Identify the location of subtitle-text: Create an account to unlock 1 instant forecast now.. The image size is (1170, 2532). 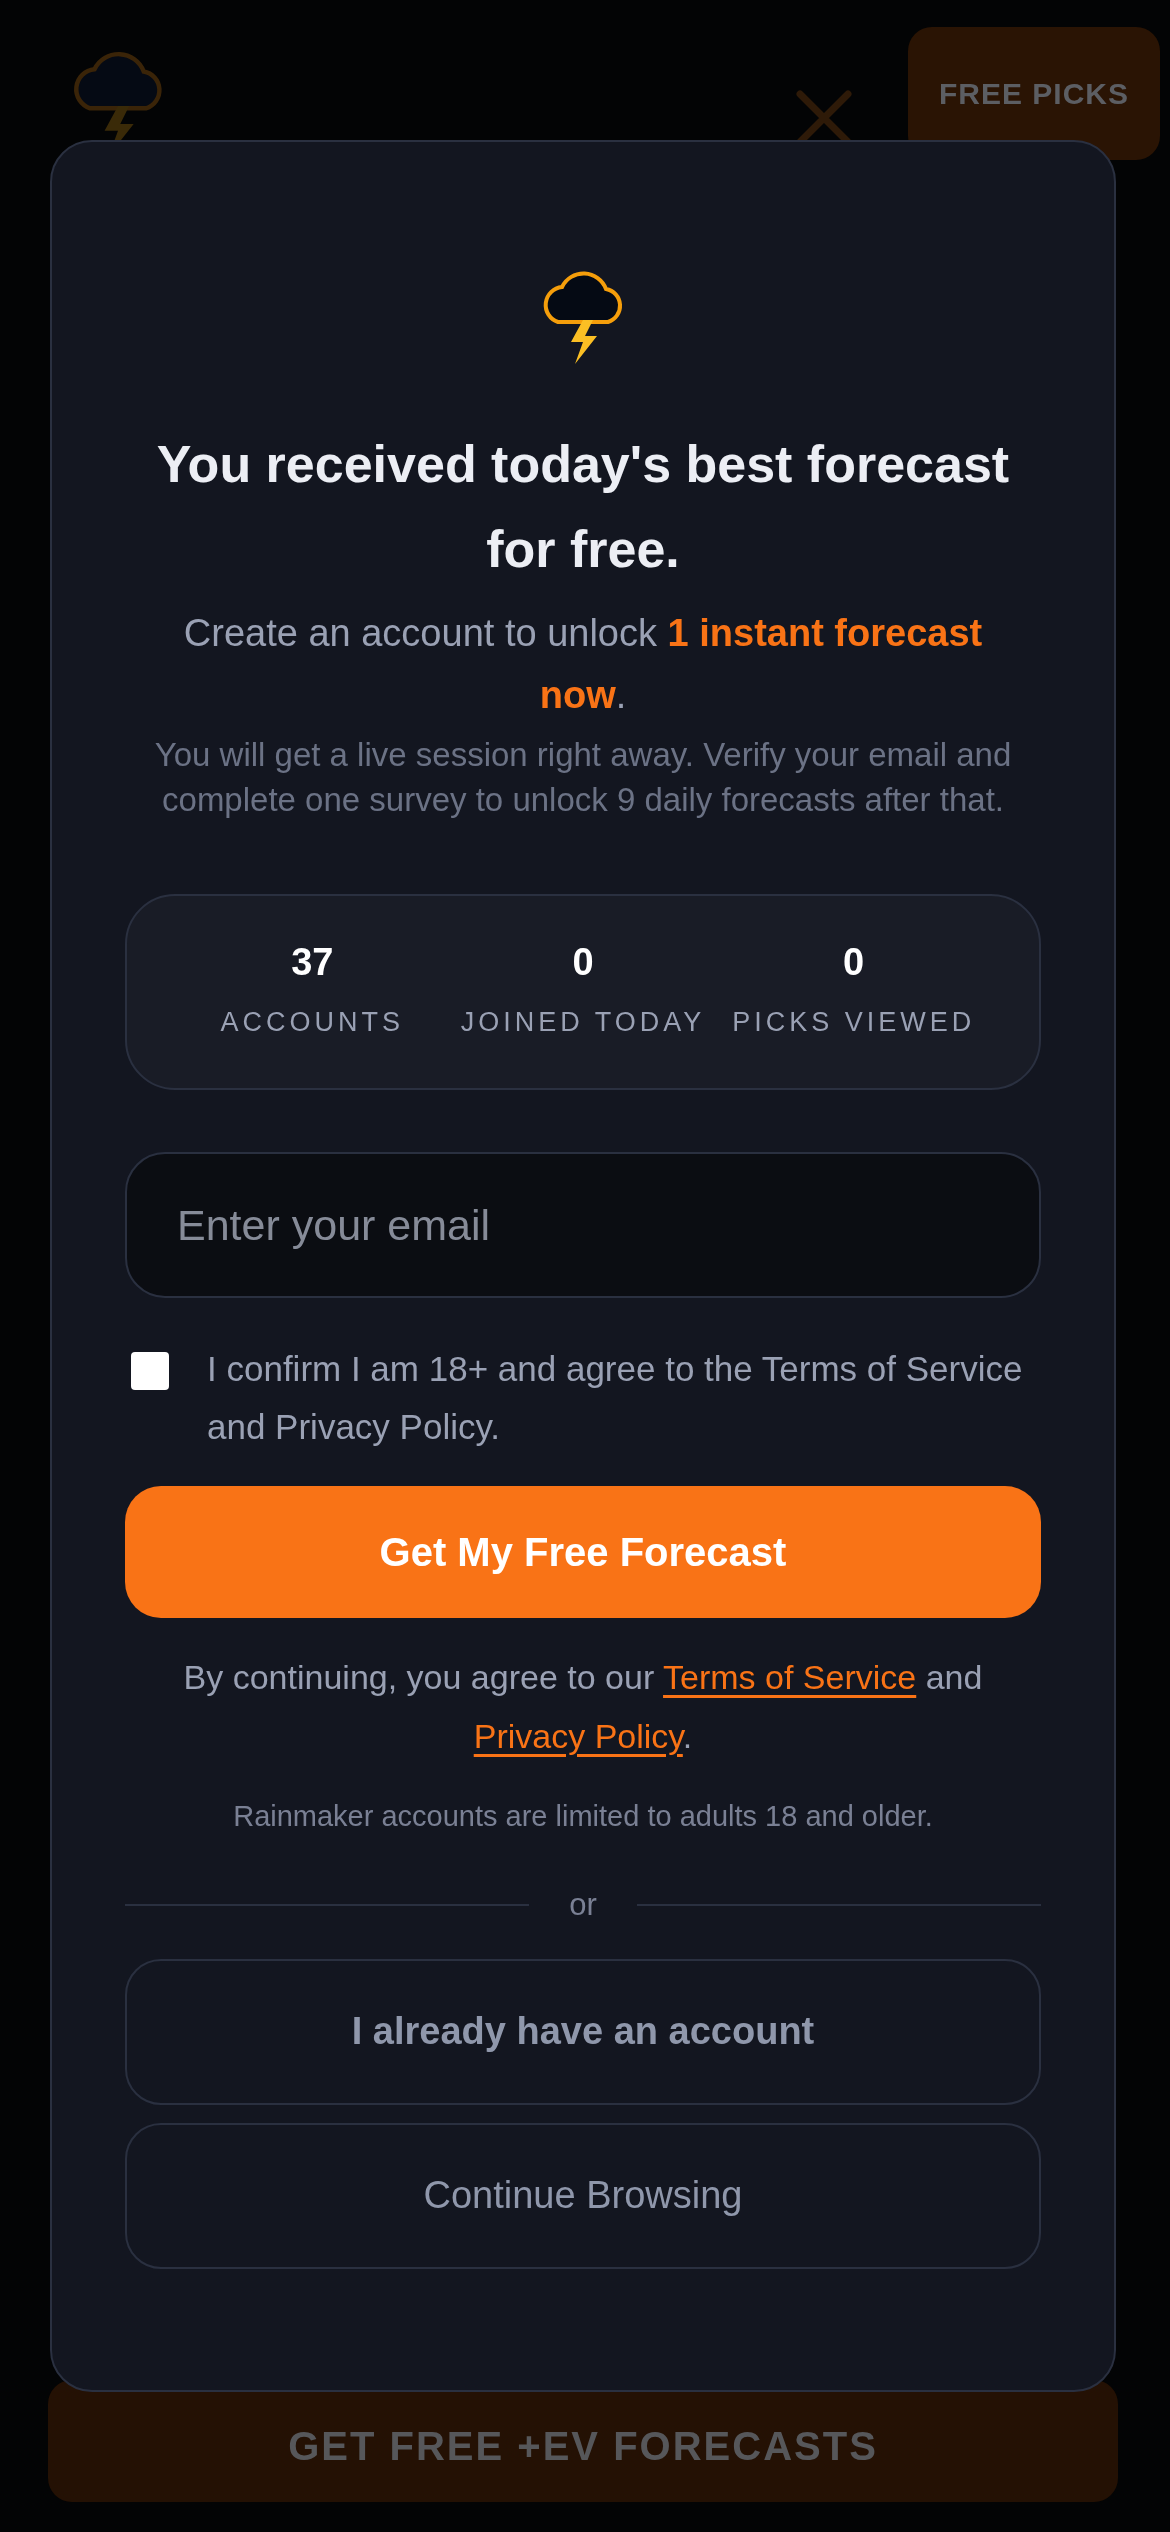
(583, 664).